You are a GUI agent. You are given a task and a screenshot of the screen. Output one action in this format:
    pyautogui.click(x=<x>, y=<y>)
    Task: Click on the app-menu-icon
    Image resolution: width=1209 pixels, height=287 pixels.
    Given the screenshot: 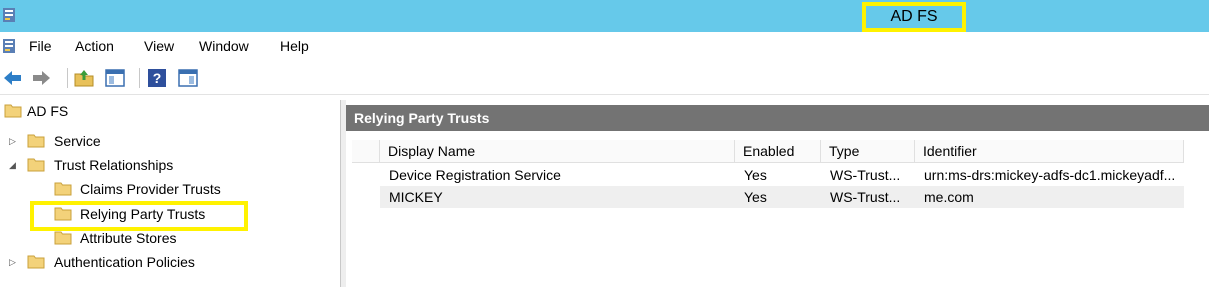 What is the action you would take?
    pyautogui.click(x=9, y=46)
    